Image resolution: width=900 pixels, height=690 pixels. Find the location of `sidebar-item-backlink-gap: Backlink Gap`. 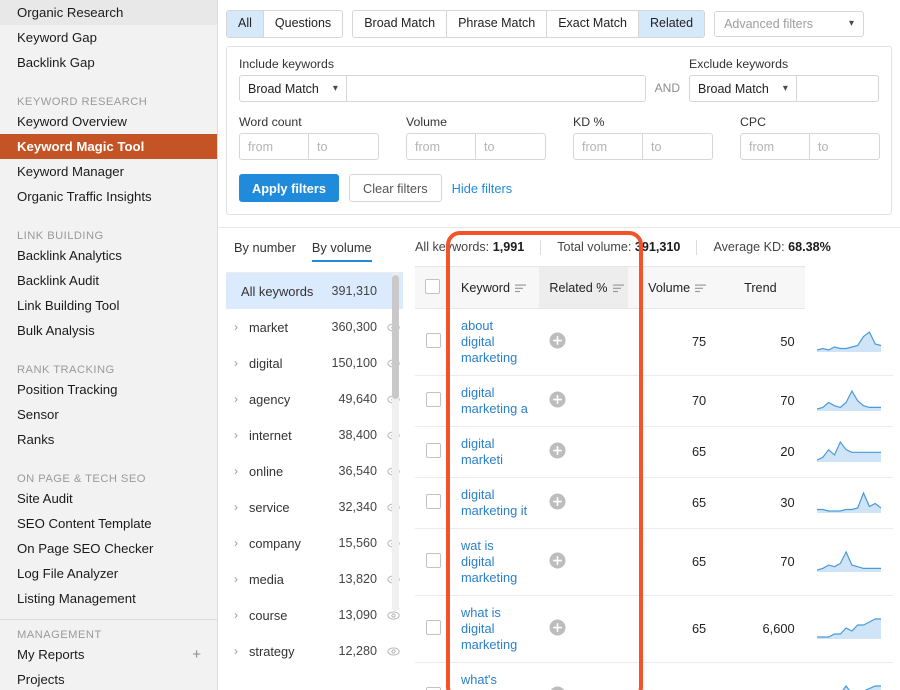

sidebar-item-backlink-gap: Backlink Gap is located at coordinates (108, 62).